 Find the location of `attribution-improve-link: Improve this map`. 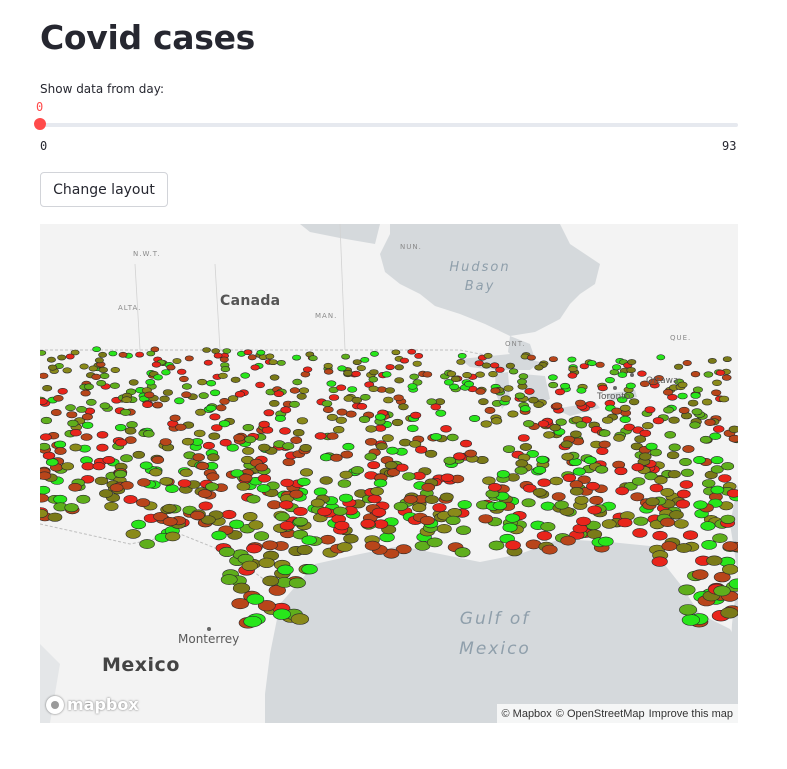

attribution-improve-link: Improve this map is located at coordinates (691, 714).